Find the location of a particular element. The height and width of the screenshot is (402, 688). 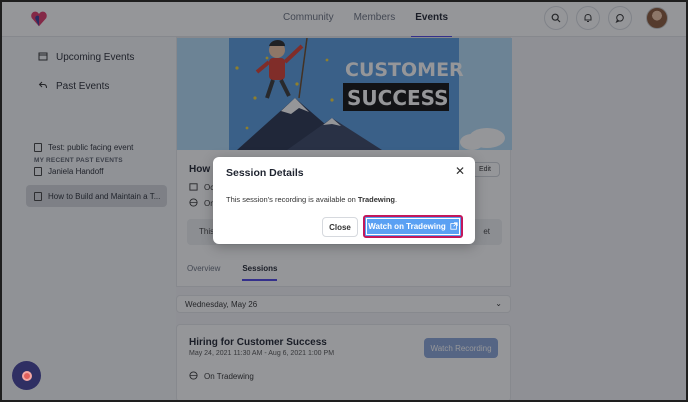

chat-dot-icon is located at coordinates (26, 375).